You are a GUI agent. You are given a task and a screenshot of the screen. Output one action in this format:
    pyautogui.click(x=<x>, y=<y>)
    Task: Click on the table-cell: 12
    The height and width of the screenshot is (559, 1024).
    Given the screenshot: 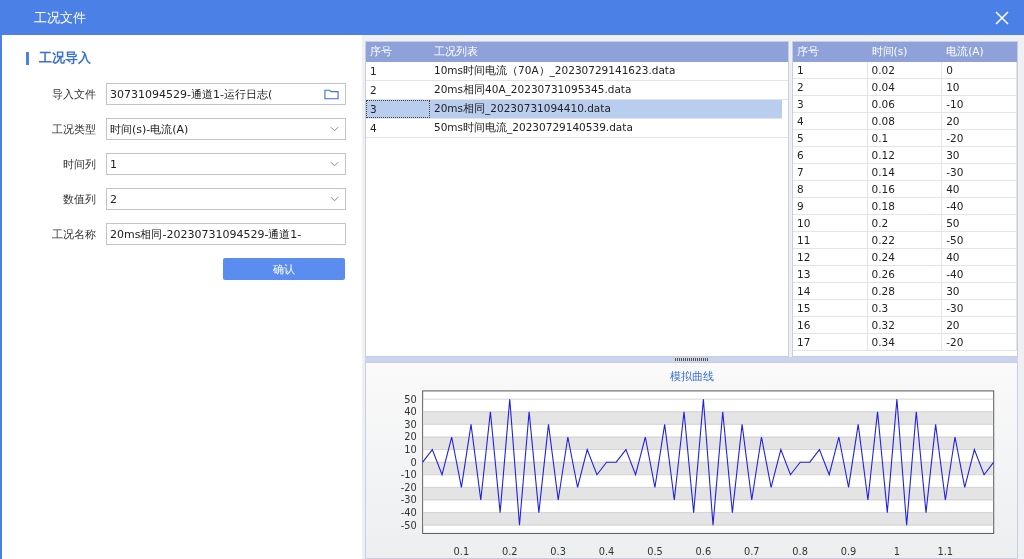 What is the action you would take?
    pyautogui.click(x=830, y=257)
    